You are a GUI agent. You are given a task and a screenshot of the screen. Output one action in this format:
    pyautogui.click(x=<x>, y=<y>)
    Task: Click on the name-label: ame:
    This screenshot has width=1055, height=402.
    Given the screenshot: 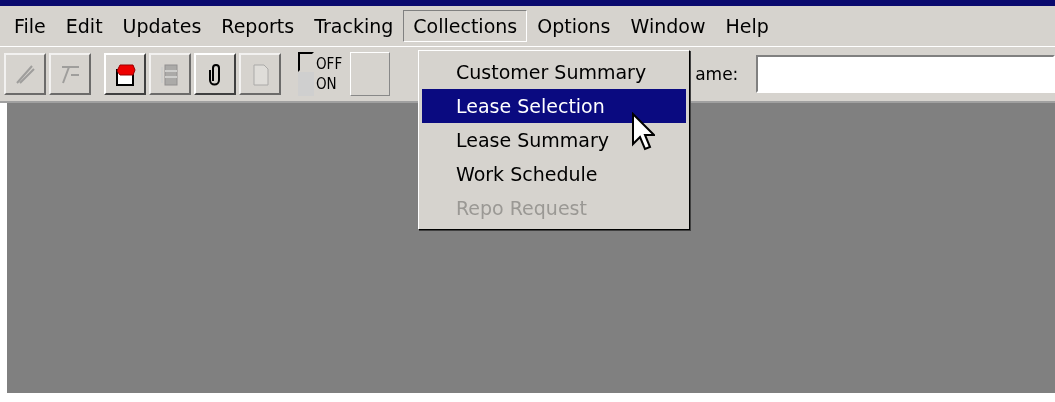 What is the action you would take?
    pyautogui.click(x=717, y=74)
    